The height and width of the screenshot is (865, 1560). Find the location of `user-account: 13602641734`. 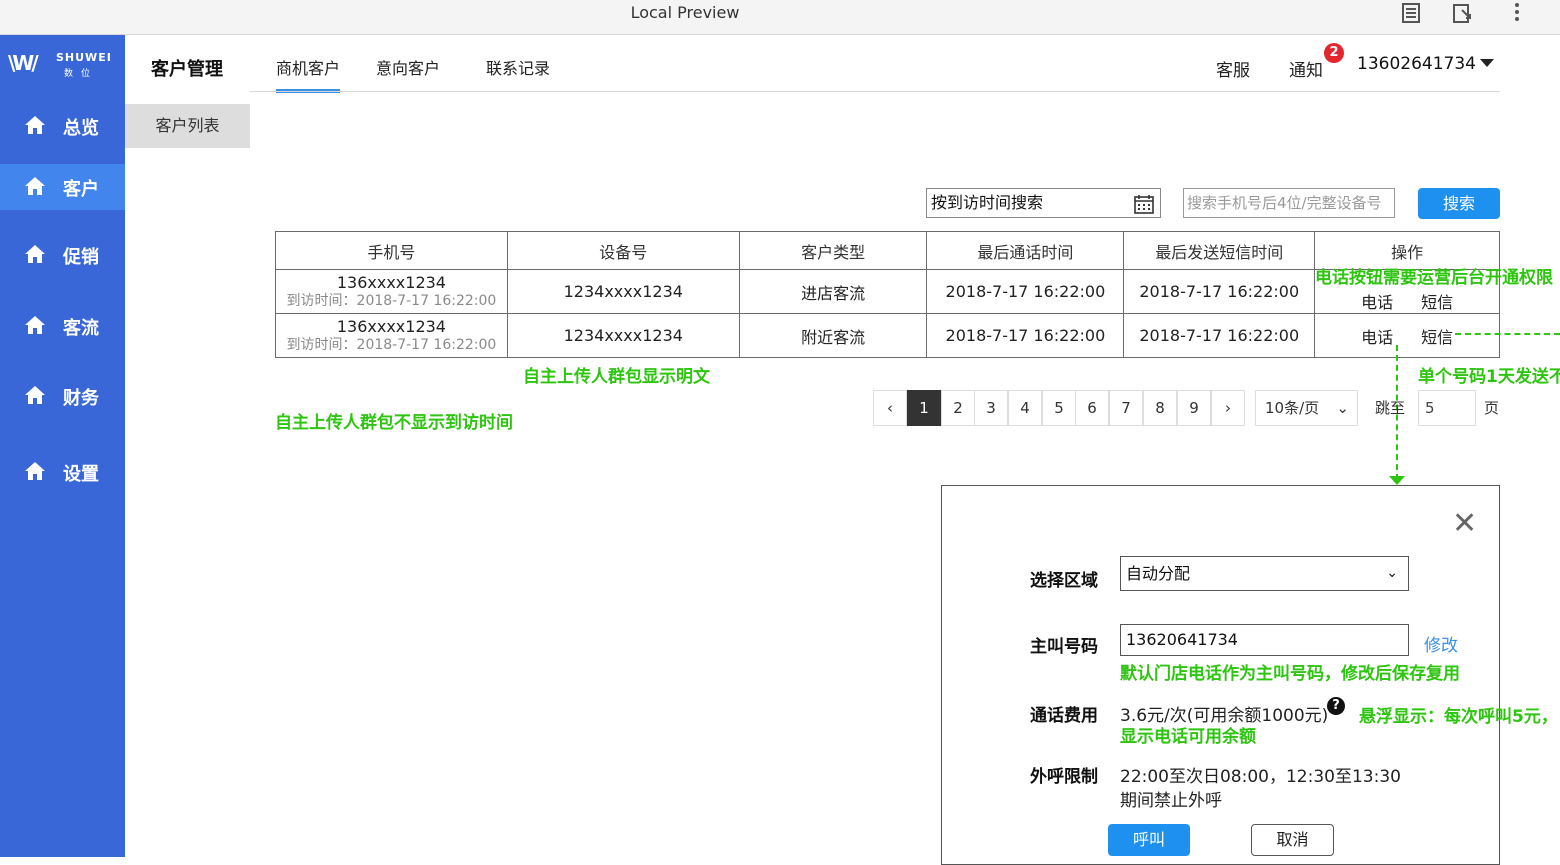

user-account: 13602641734 is located at coordinates (1416, 64).